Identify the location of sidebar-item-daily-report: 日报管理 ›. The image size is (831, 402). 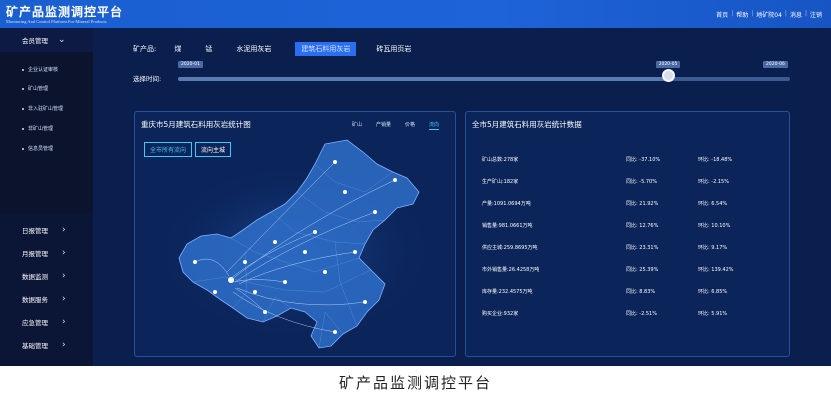
(46, 229).